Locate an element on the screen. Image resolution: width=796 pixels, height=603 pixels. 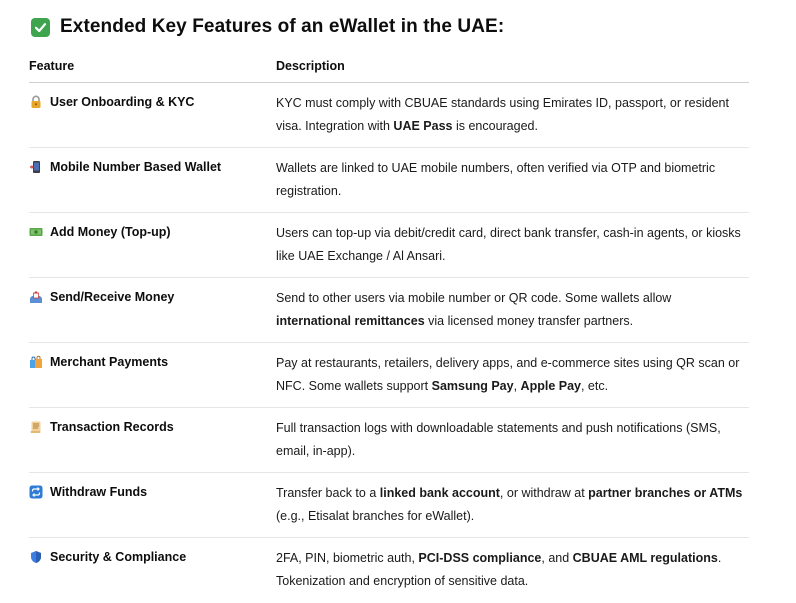
description-text: 2FA, PIN, biometric auth, is located at coordinates (347, 558).